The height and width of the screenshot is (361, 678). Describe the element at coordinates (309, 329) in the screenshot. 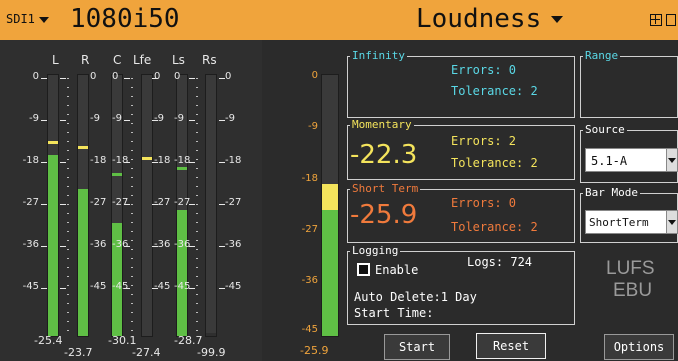

I see `loudness-tick-label: -45` at that location.